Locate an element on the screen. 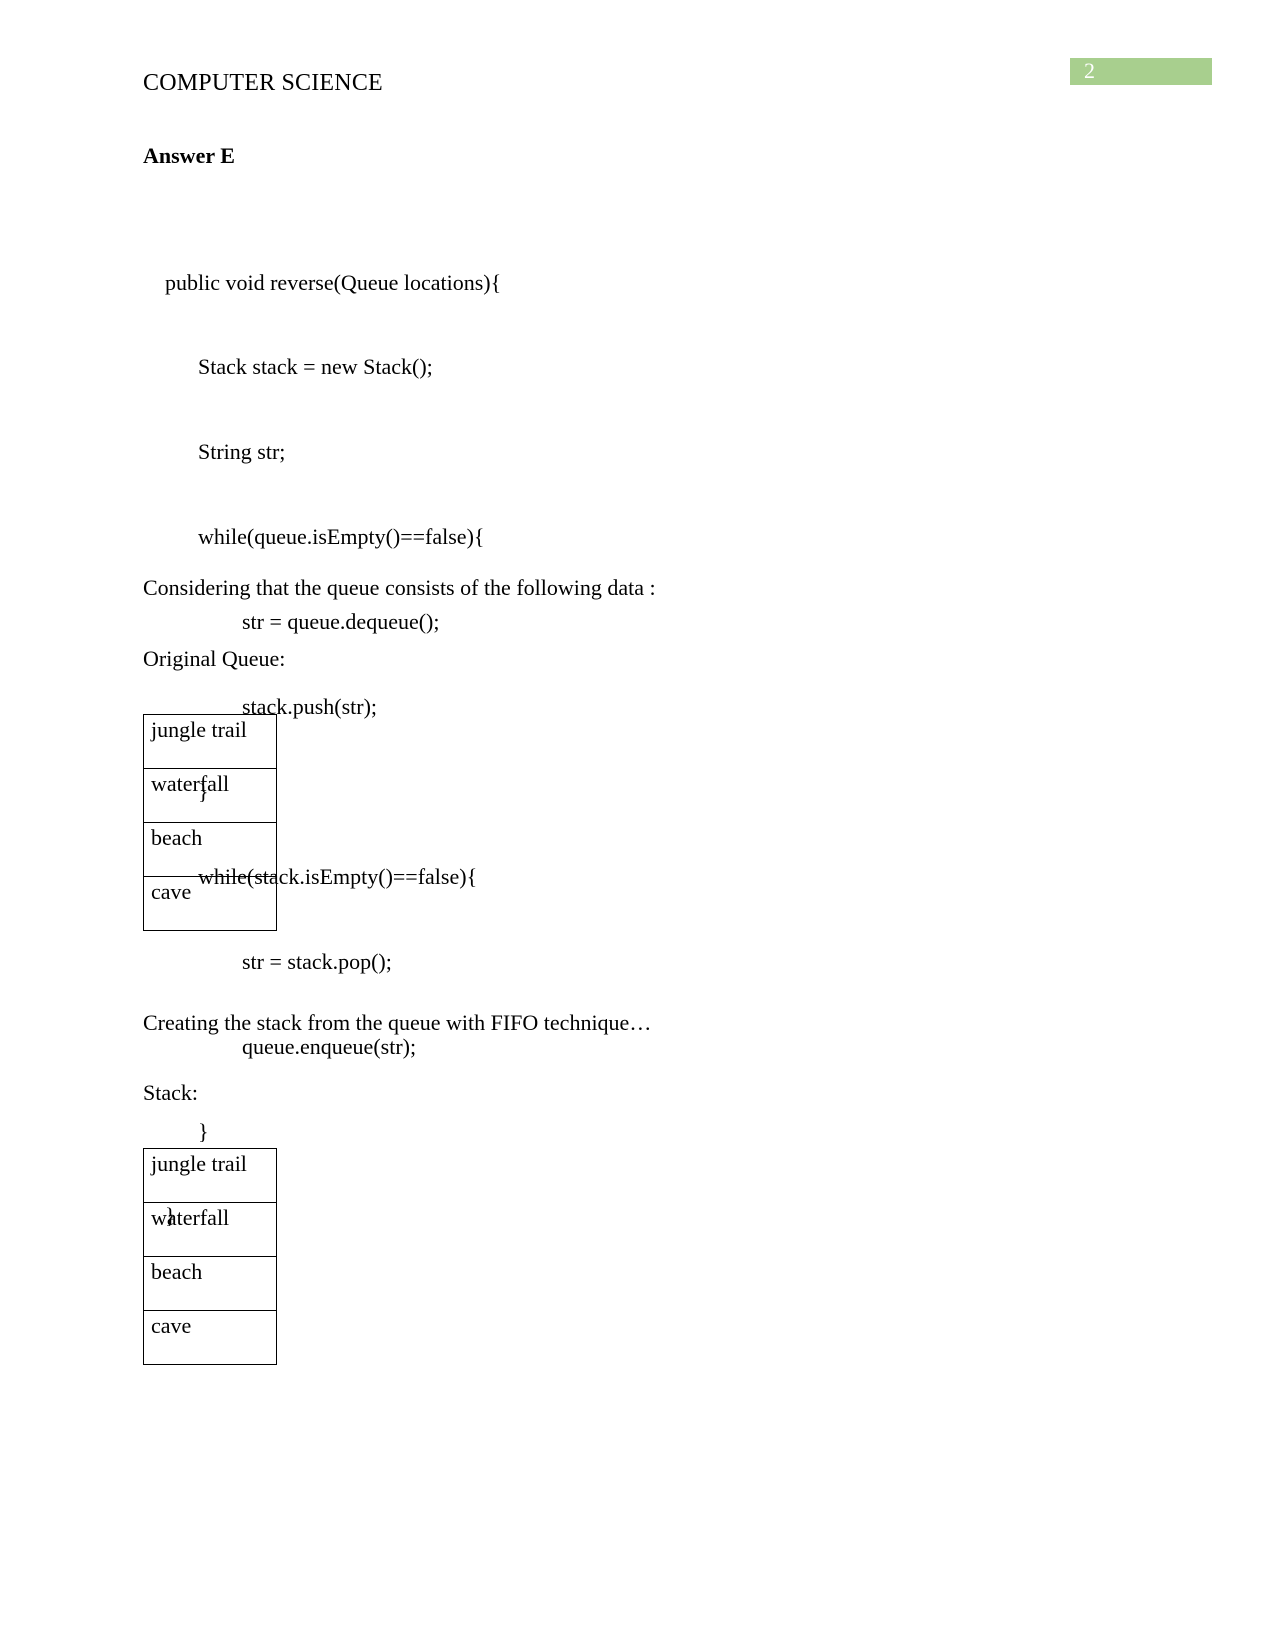  page-number-text: 2 is located at coordinates (1089, 70).